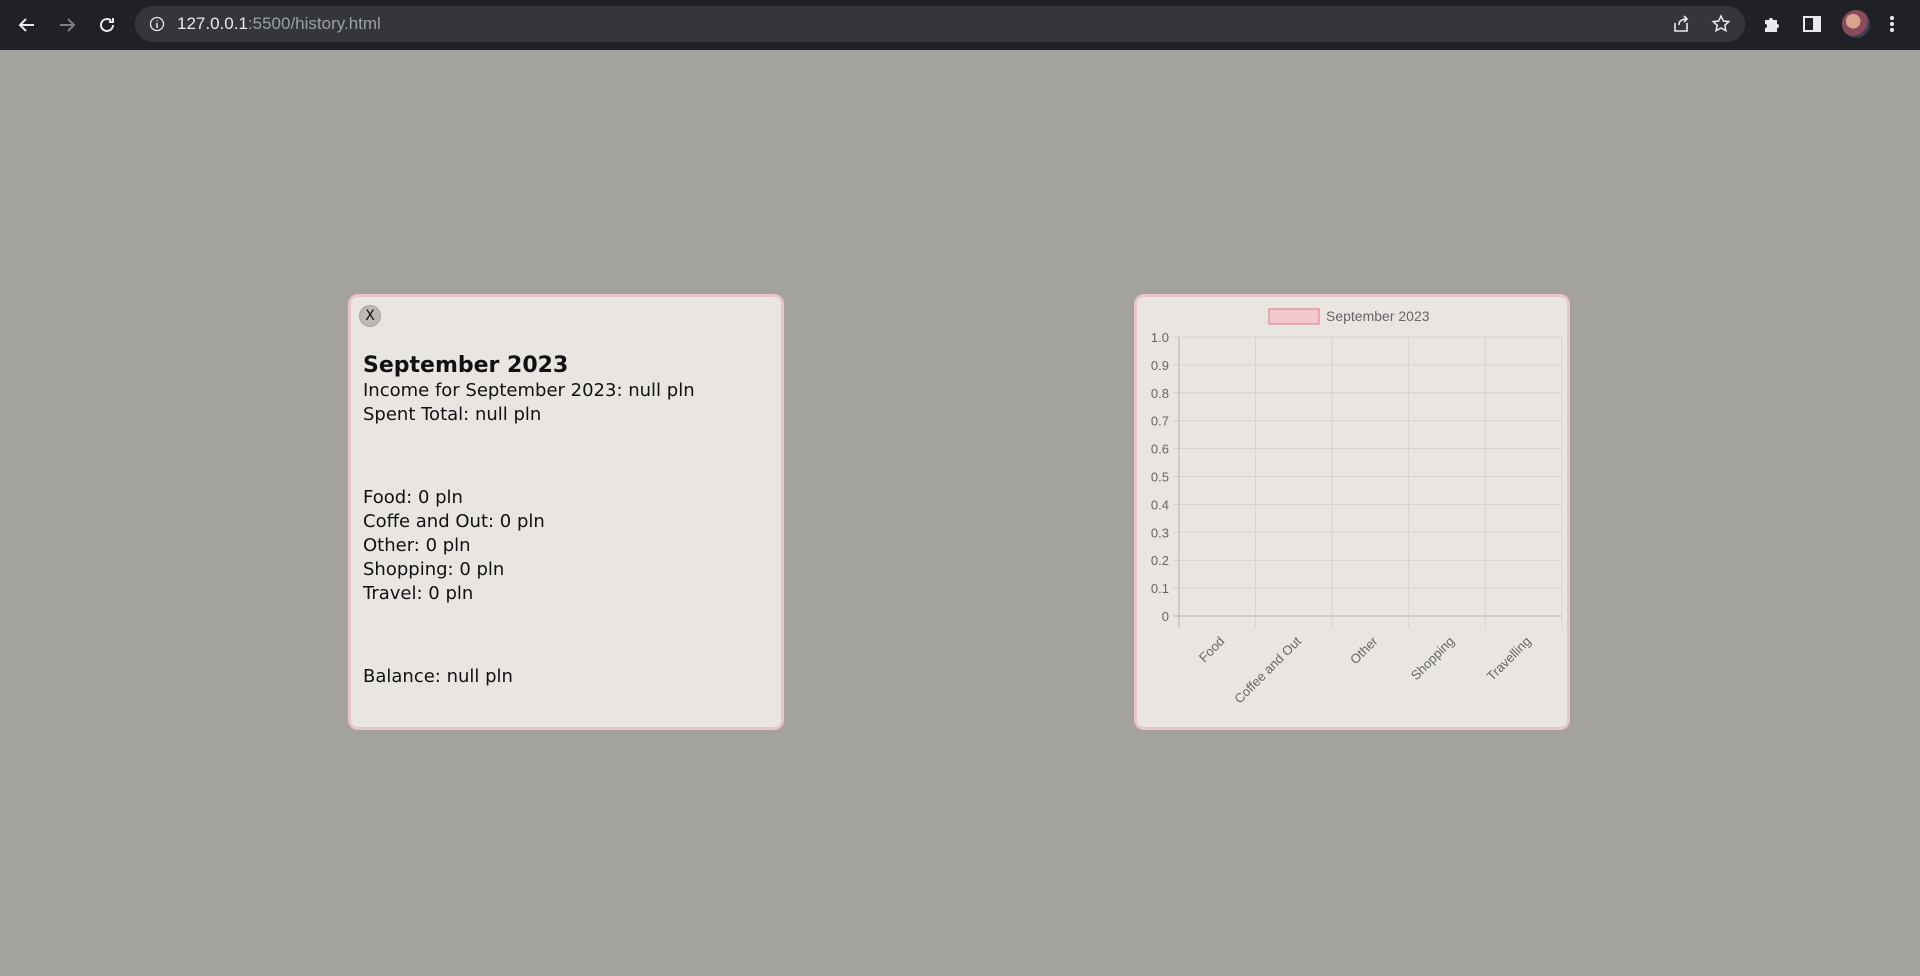 This screenshot has height=976, width=1920. What do you see at coordinates (417, 545) in the screenshot?
I see `category-other: Other: 0 pln` at bounding box center [417, 545].